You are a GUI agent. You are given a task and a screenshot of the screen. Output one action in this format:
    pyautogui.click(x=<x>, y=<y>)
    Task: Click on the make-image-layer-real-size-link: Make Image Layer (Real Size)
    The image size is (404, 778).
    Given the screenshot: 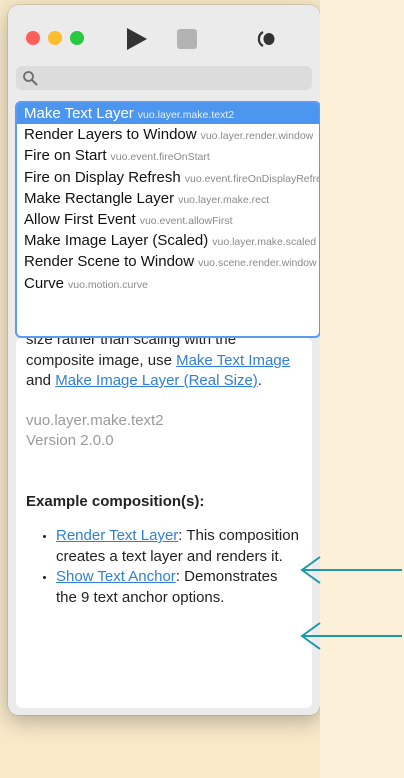 What is the action you would take?
    pyautogui.click(x=156, y=380)
    